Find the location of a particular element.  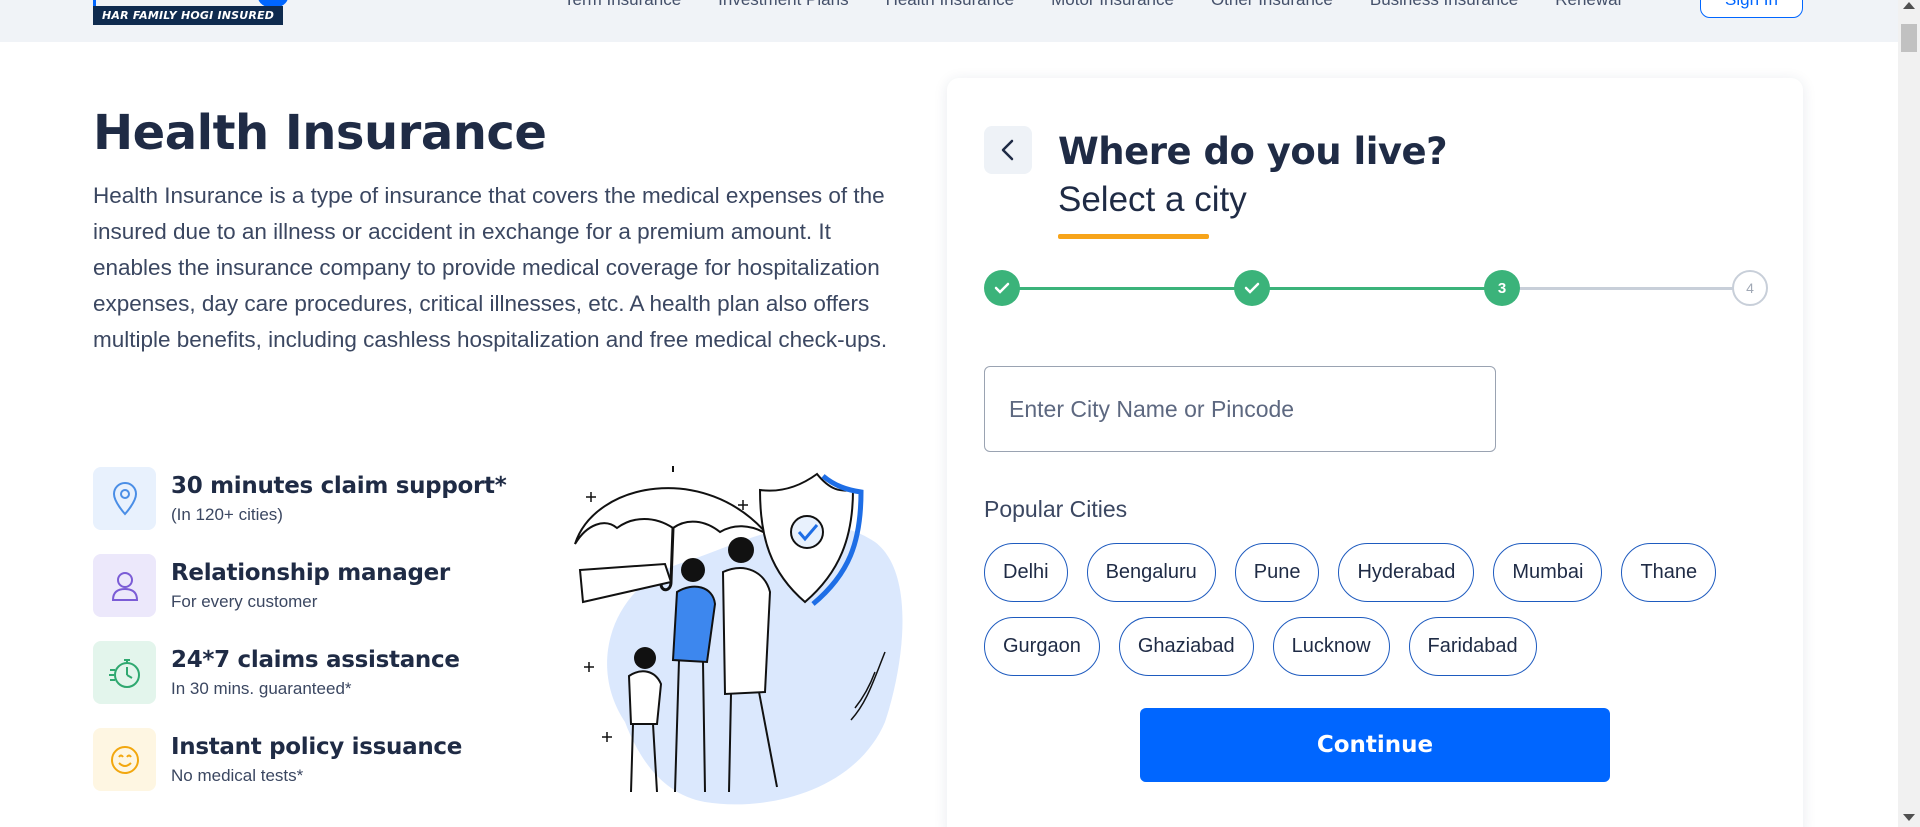

city-chip-thane: Thane is located at coordinates (1669, 572).